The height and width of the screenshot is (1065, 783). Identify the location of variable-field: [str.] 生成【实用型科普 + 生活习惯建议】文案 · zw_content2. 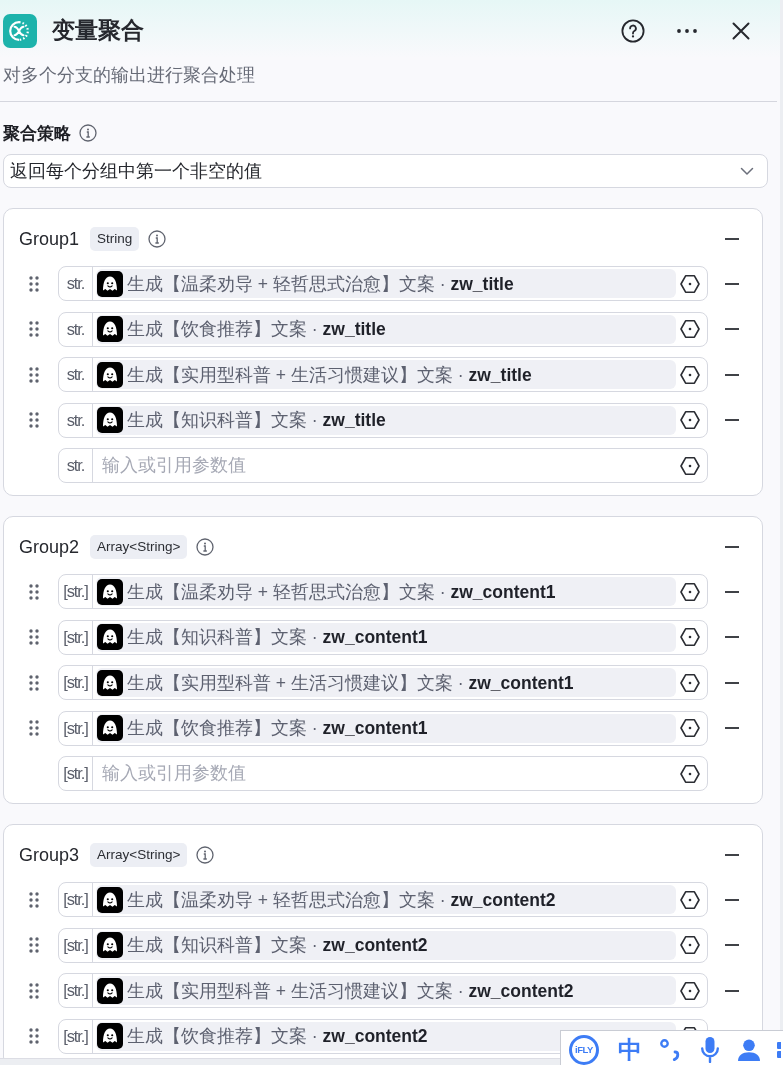
(383, 990).